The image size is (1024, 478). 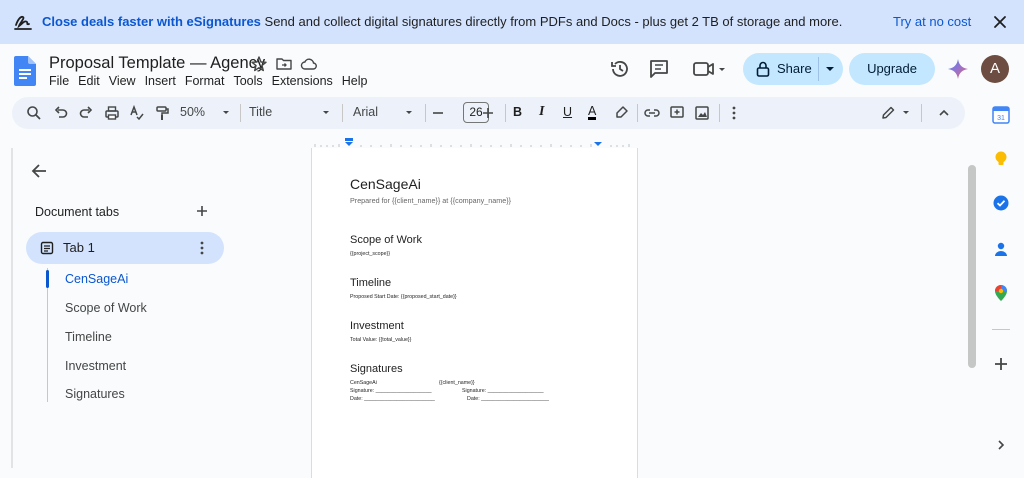 What do you see at coordinates (391, 391) in the screenshot?
I see `doc-sig-left-signature-line: Signature: ___________________` at bounding box center [391, 391].